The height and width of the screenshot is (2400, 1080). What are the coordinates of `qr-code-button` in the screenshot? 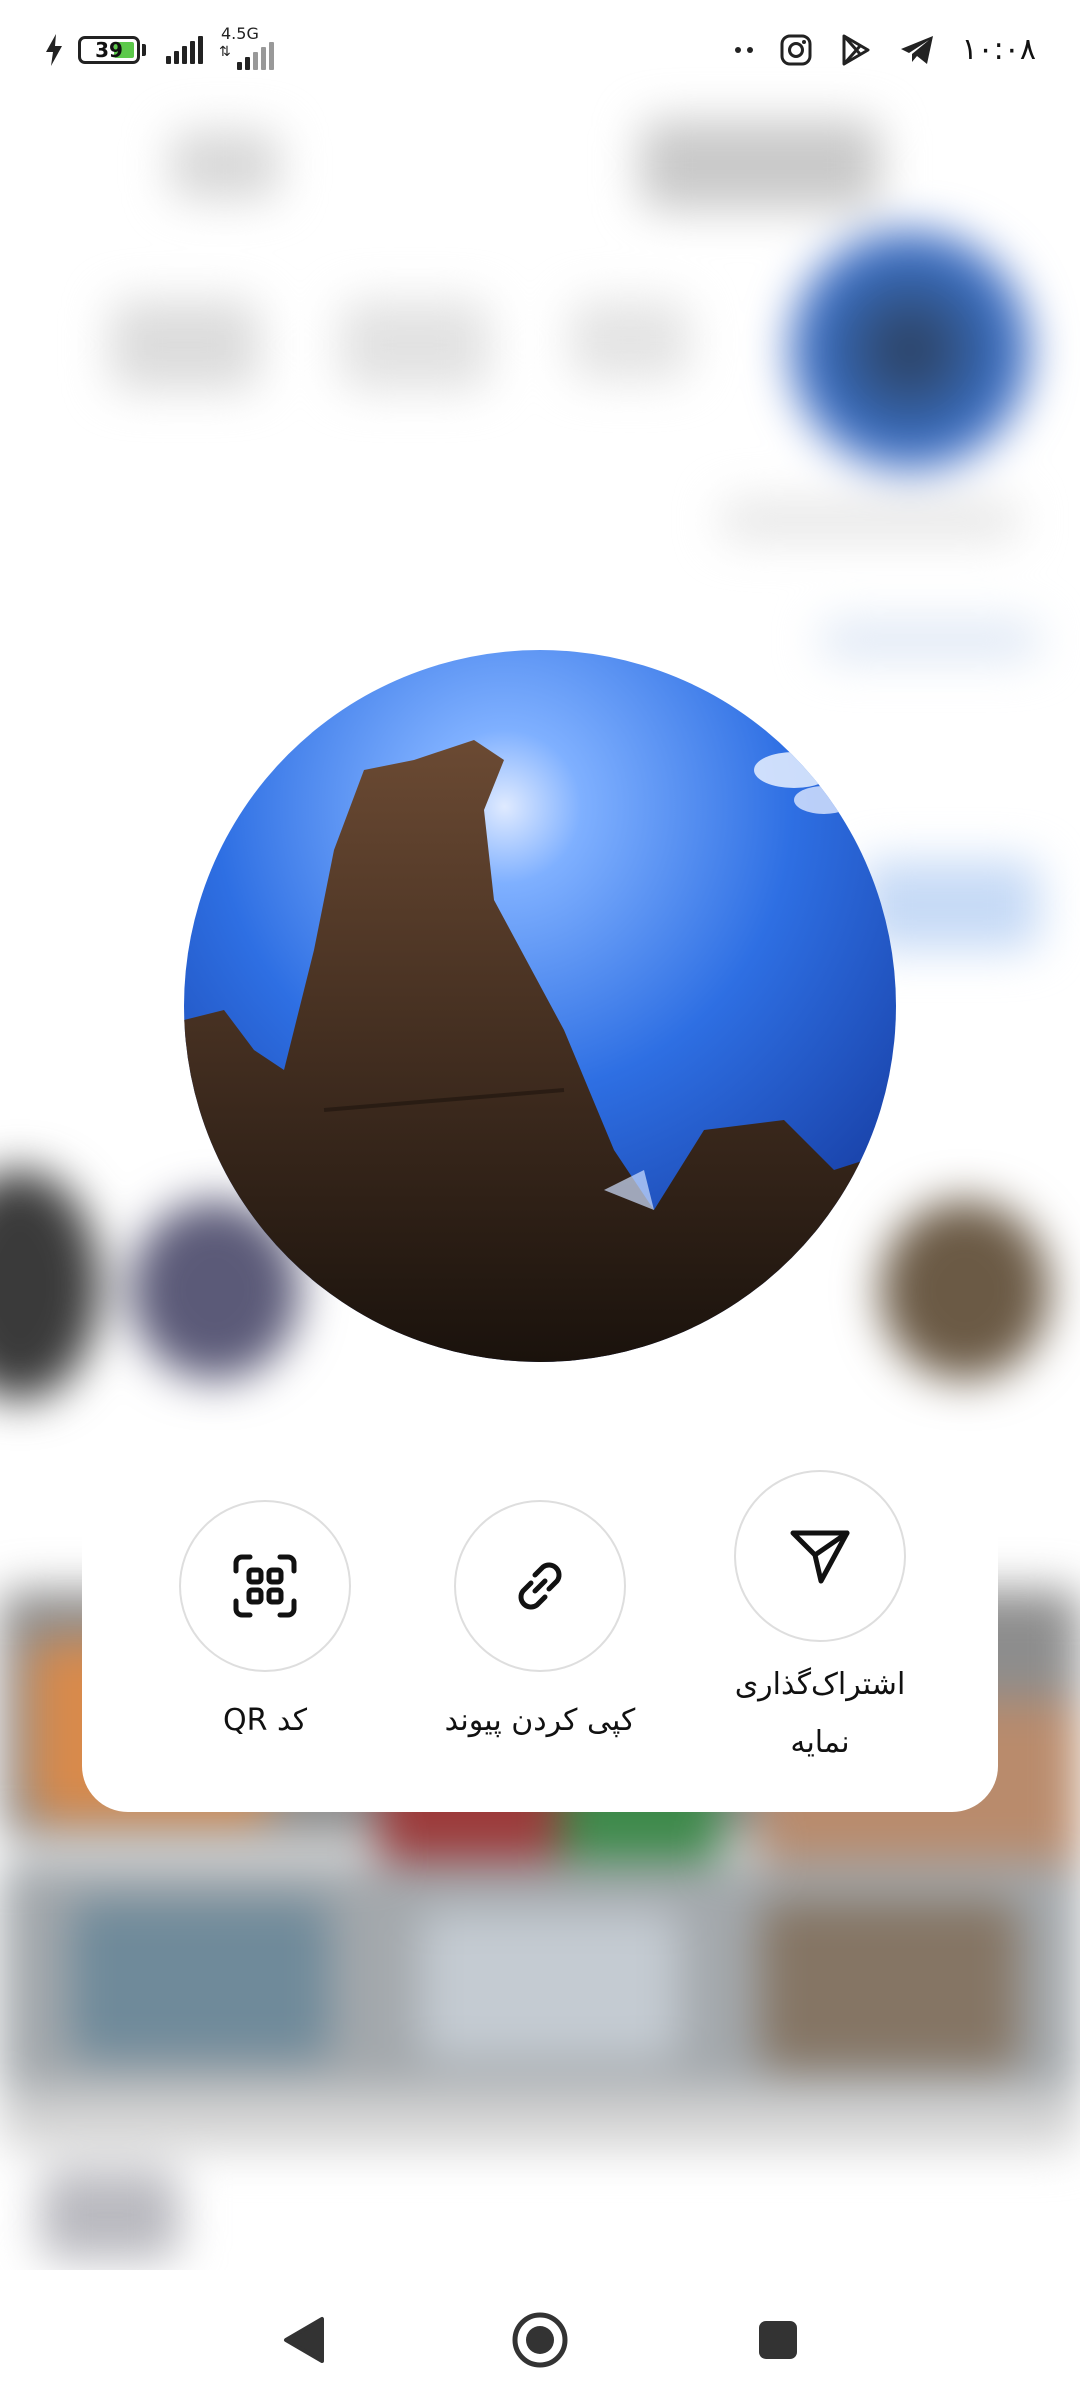 It's located at (265, 1586).